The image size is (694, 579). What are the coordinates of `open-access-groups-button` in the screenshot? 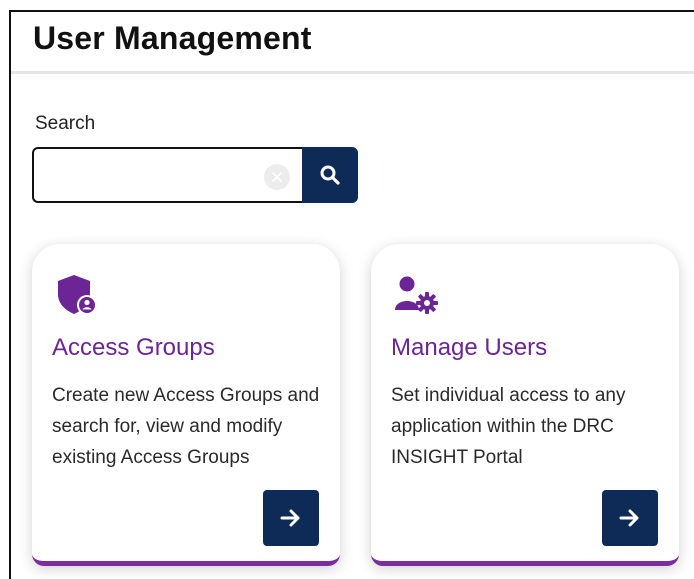 It's located at (291, 518).